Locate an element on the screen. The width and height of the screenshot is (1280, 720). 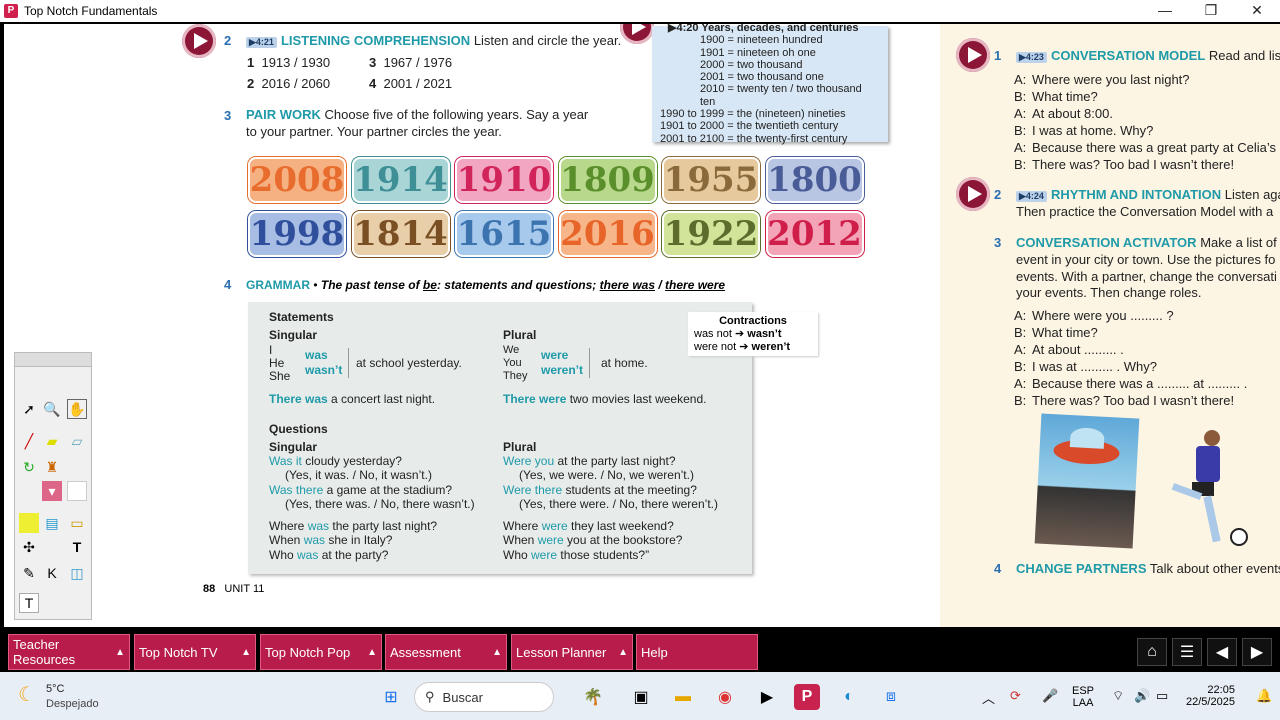
weather-icon: ☾ is located at coordinates (27, 694).